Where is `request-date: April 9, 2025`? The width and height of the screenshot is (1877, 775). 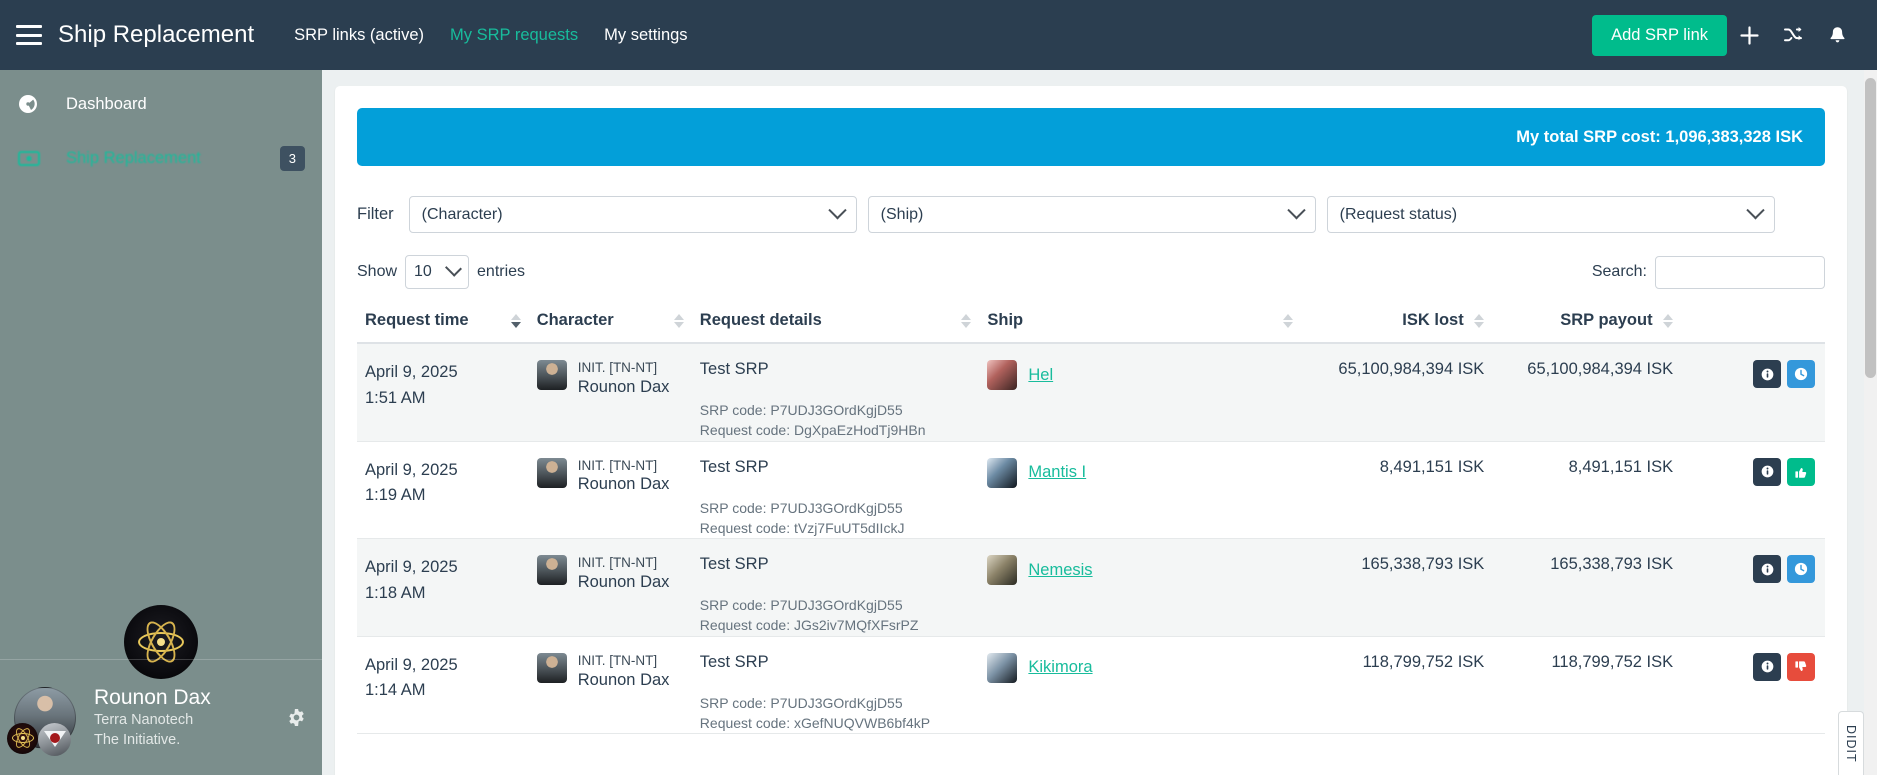
request-date: April 9, 2025 is located at coordinates (411, 469).